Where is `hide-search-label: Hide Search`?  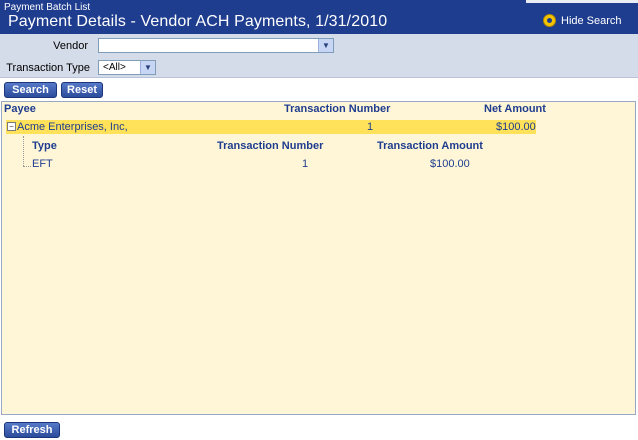
hide-search-label: Hide Search is located at coordinates (591, 20).